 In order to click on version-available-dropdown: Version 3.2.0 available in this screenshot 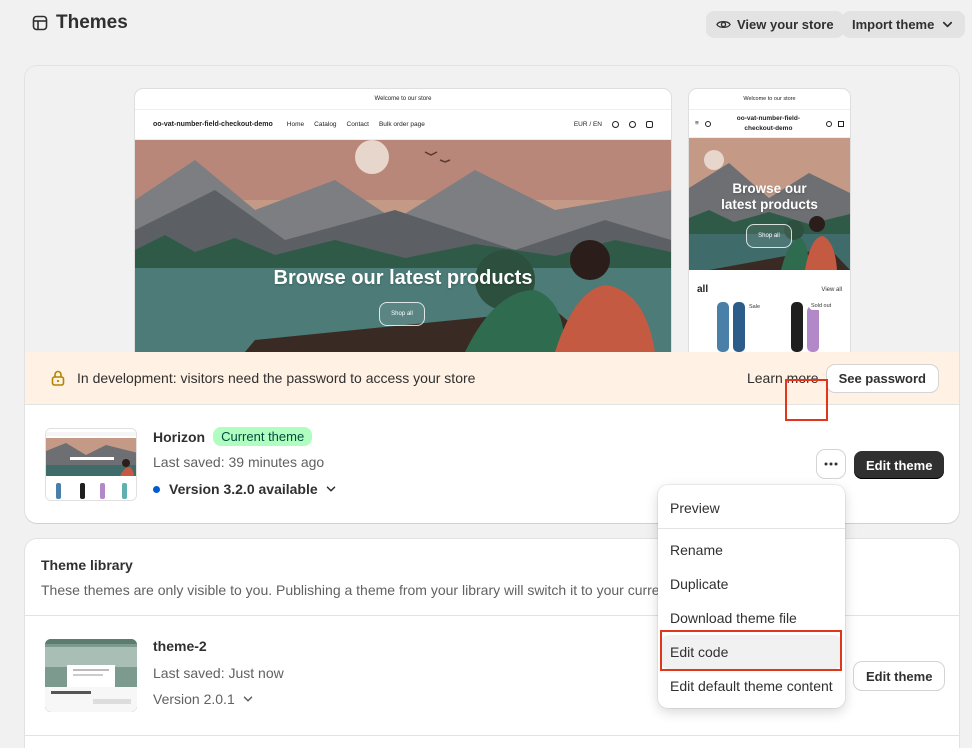, I will do `click(245, 489)`.